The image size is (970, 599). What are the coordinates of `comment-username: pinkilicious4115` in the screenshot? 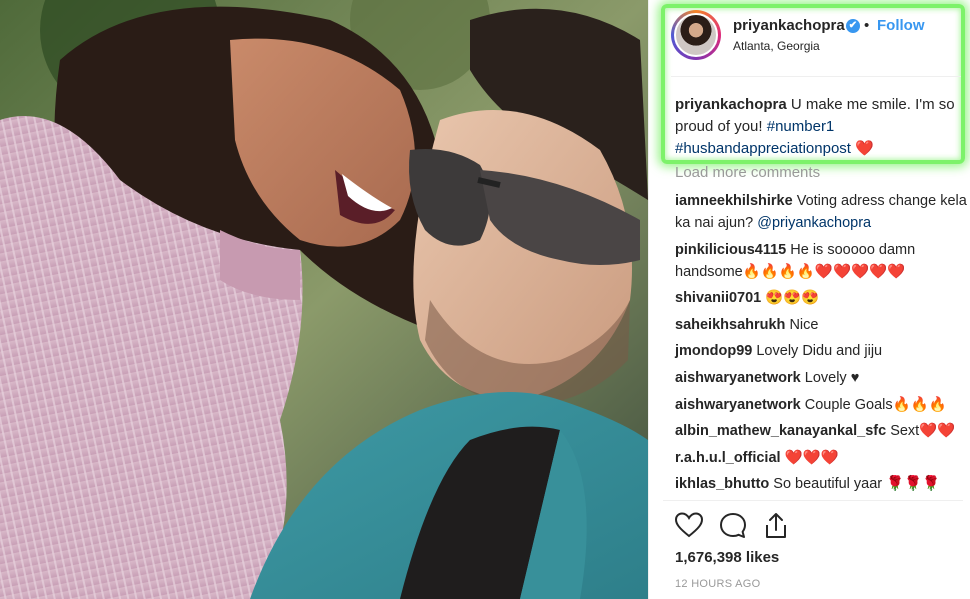 It's located at (730, 250).